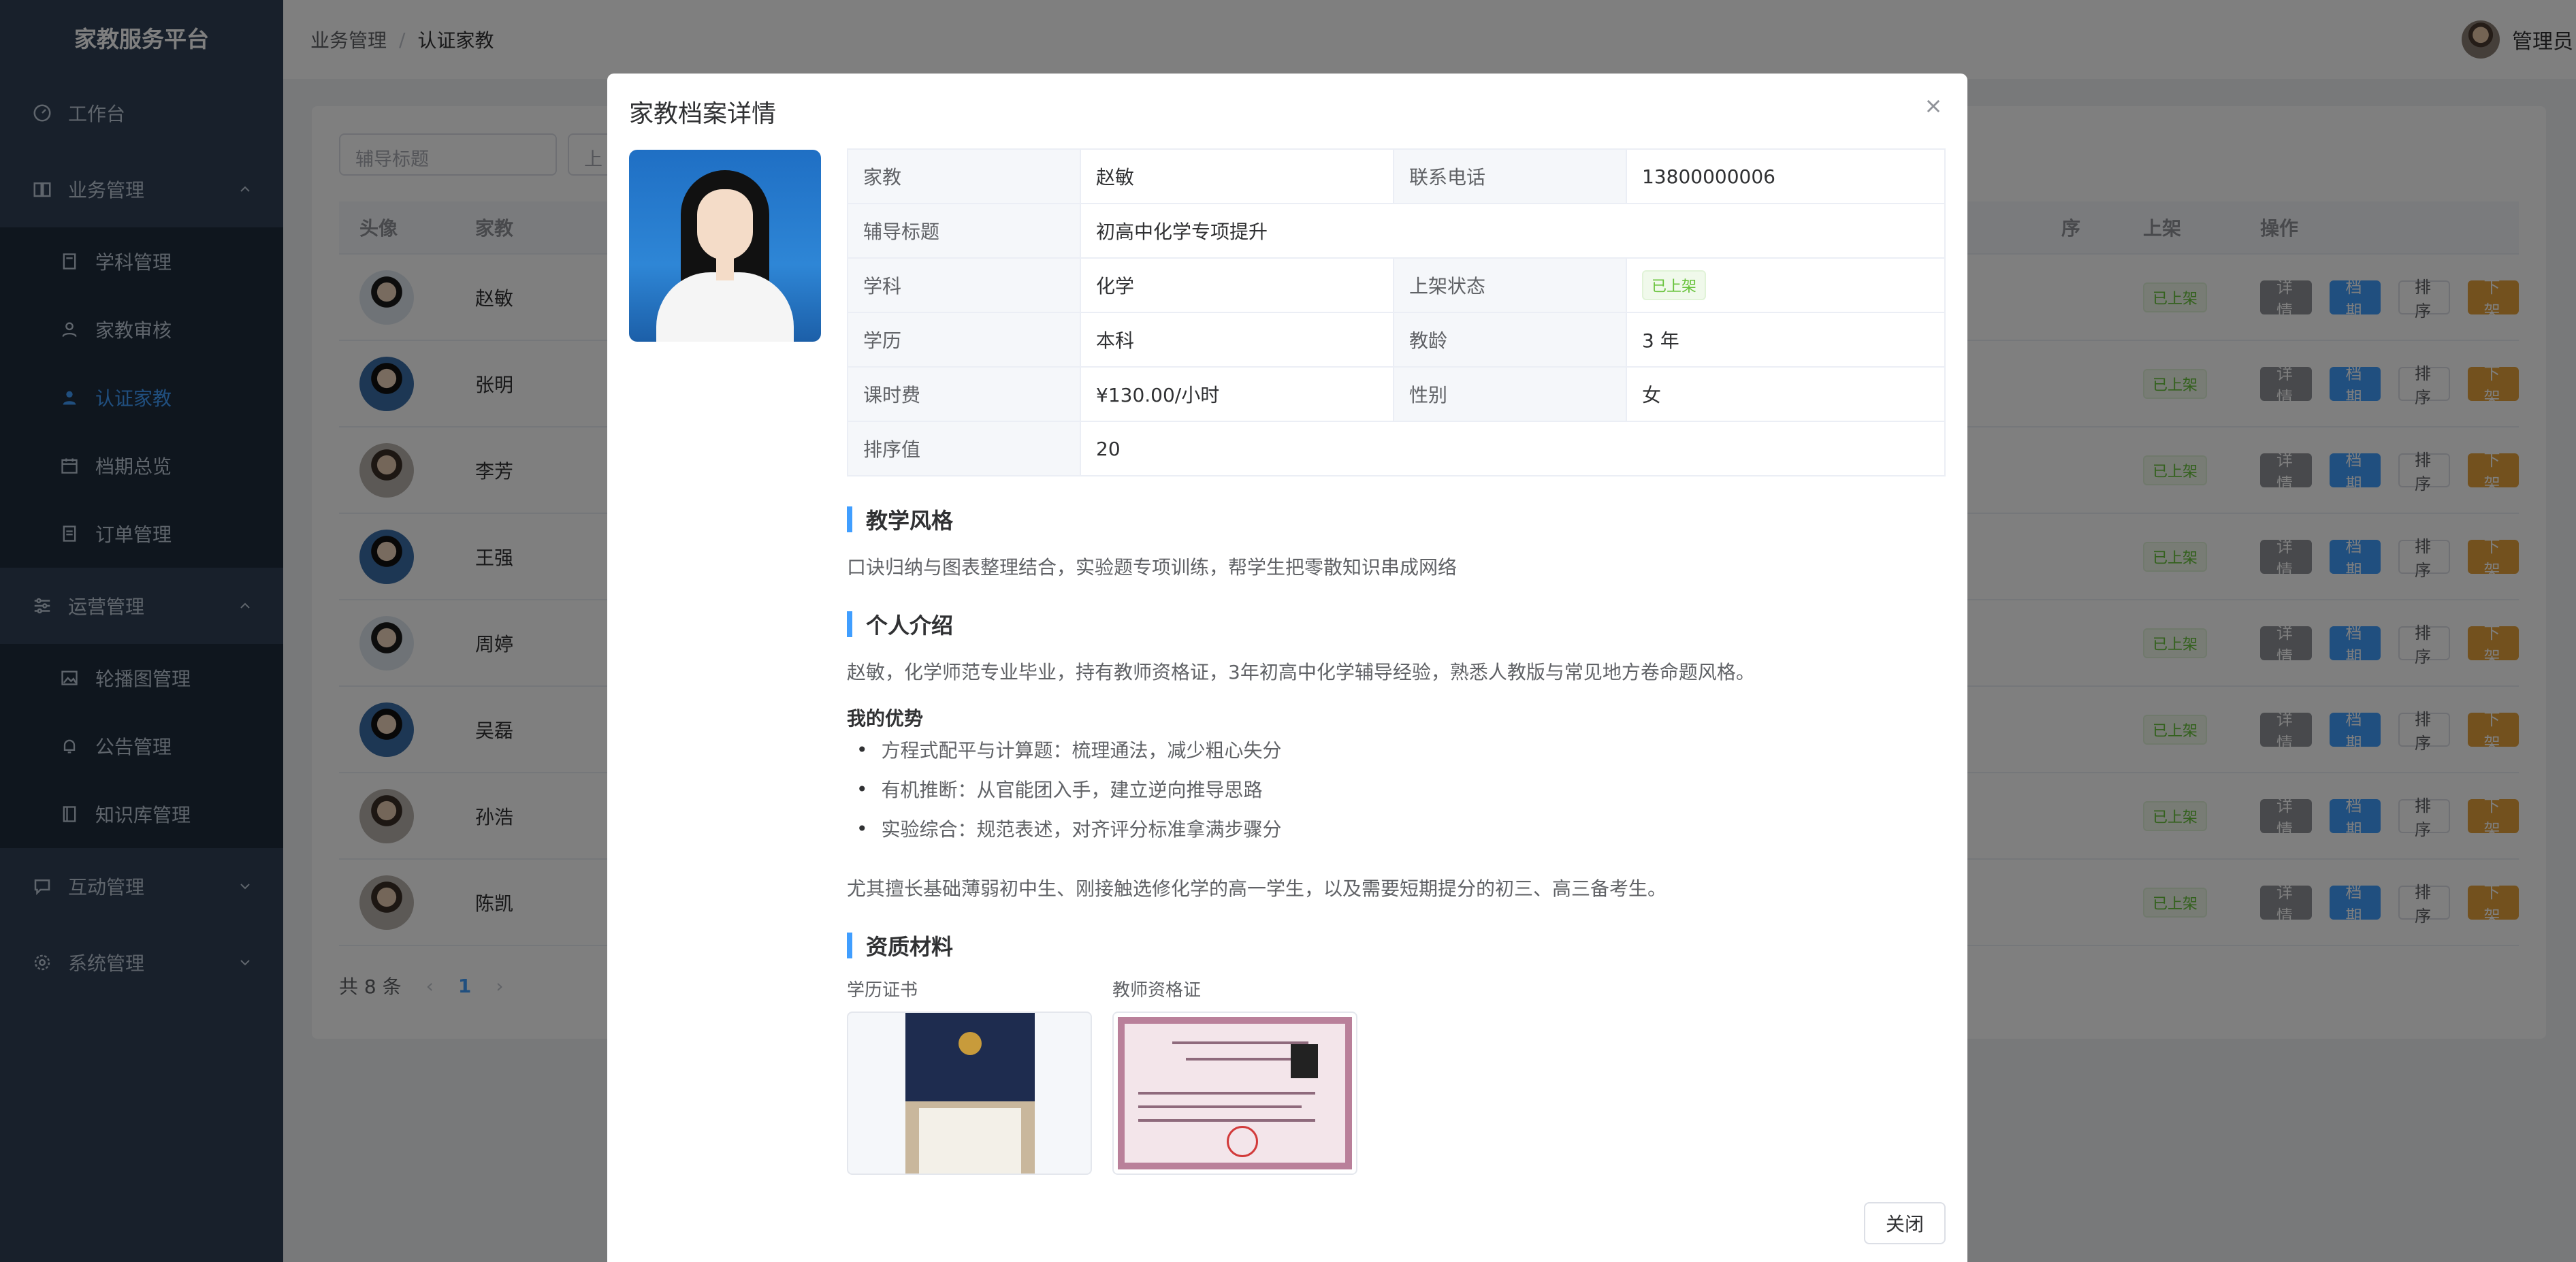  What do you see at coordinates (1510, 285) in the screenshot?
I see `field-label: 上架状态` at bounding box center [1510, 285].